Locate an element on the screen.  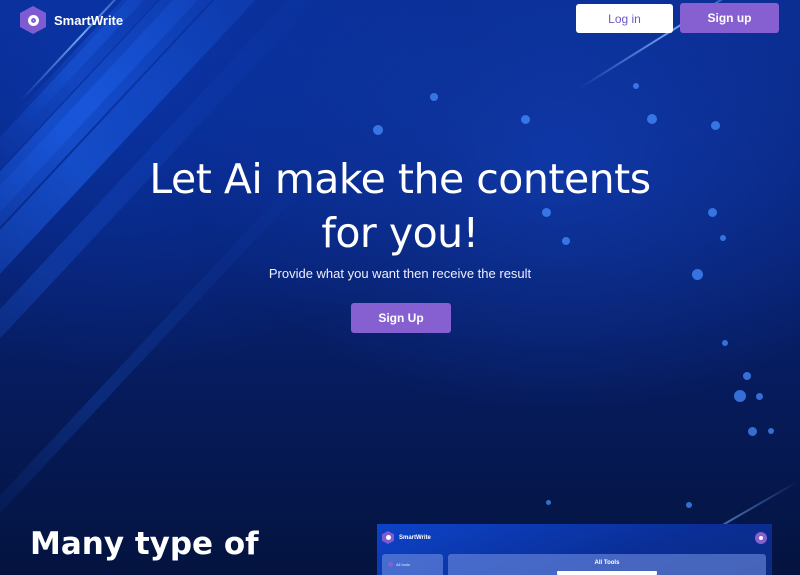
preview-sidebar-dot-icon is located at coordinates (390, 564).